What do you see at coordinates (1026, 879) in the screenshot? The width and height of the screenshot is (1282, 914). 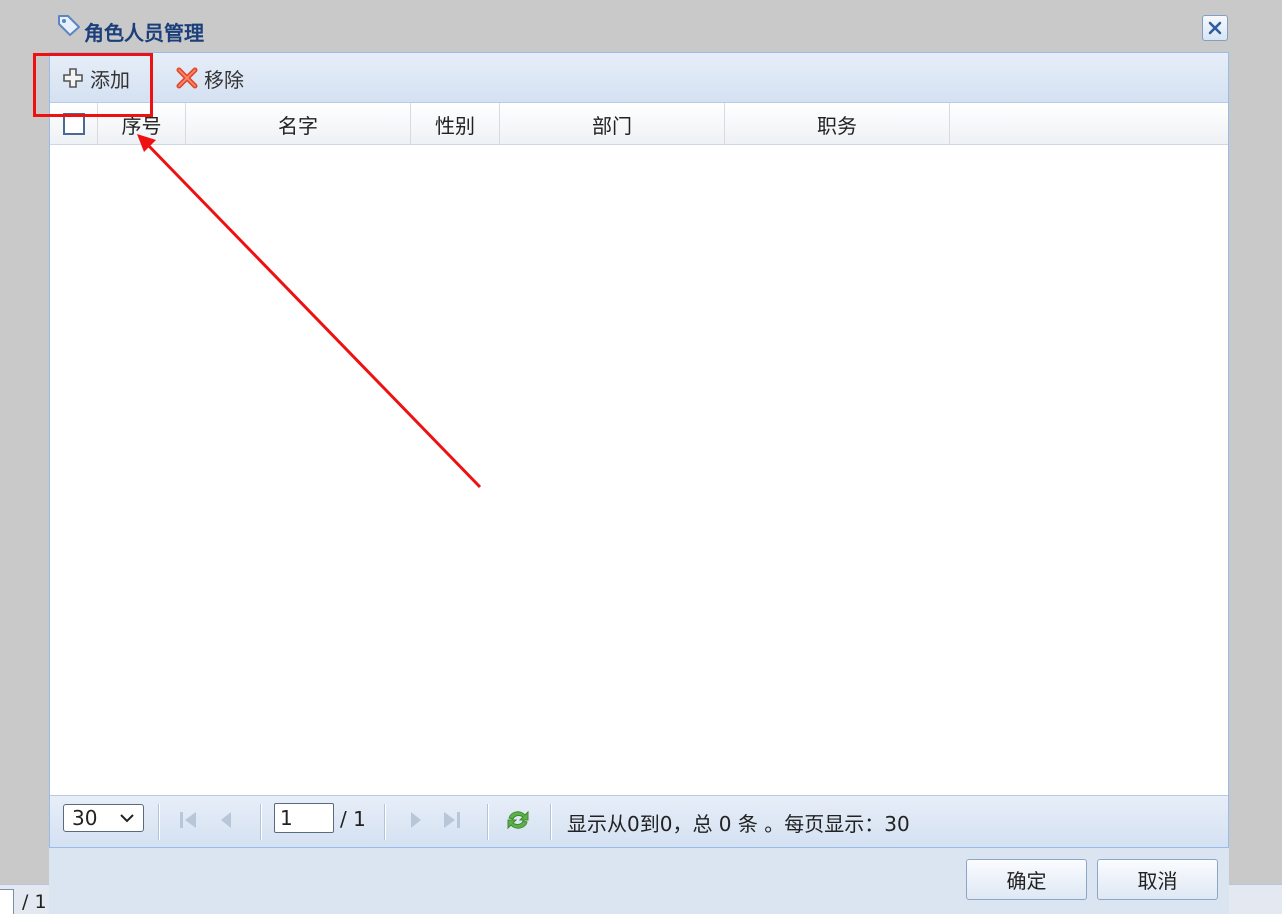 I see `confirm-button: 确定` at bounding box center [1026, 879].